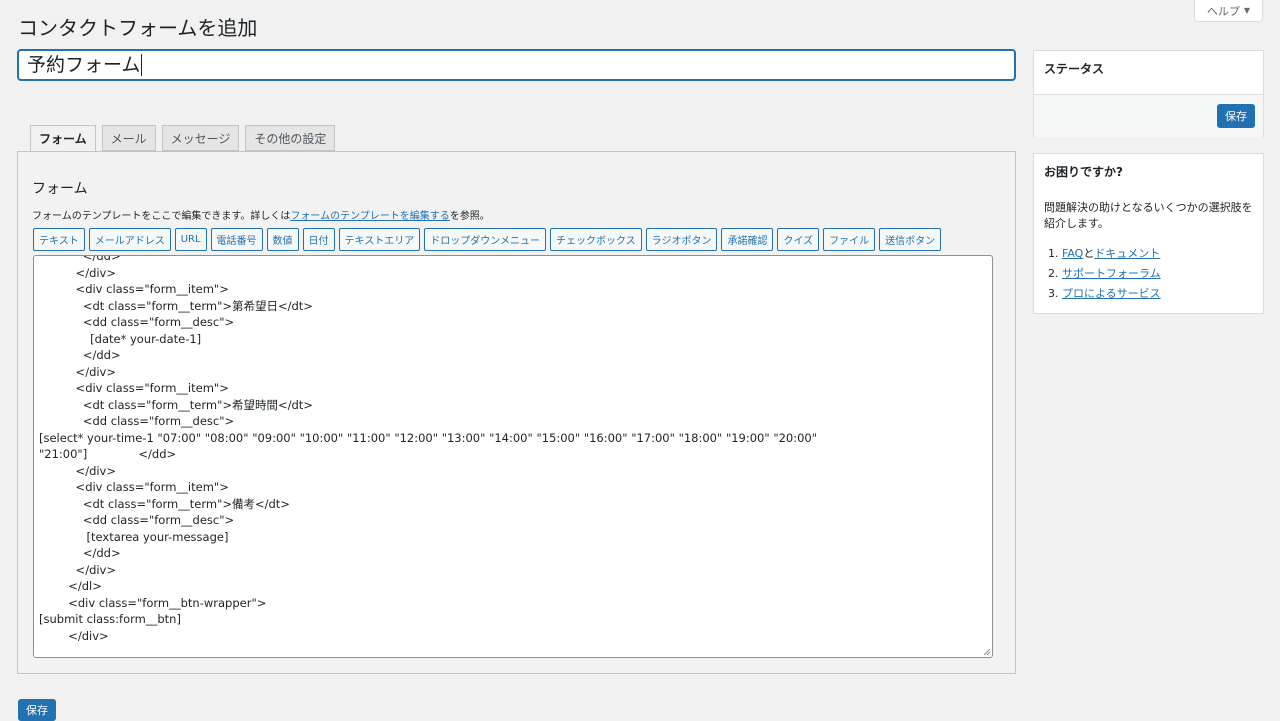 The height and width of the screenshot is (721, 1280). Describe the element at coordinates (59, 239) in the screenshot. I see `tag-button-text: テキスト` at that location.